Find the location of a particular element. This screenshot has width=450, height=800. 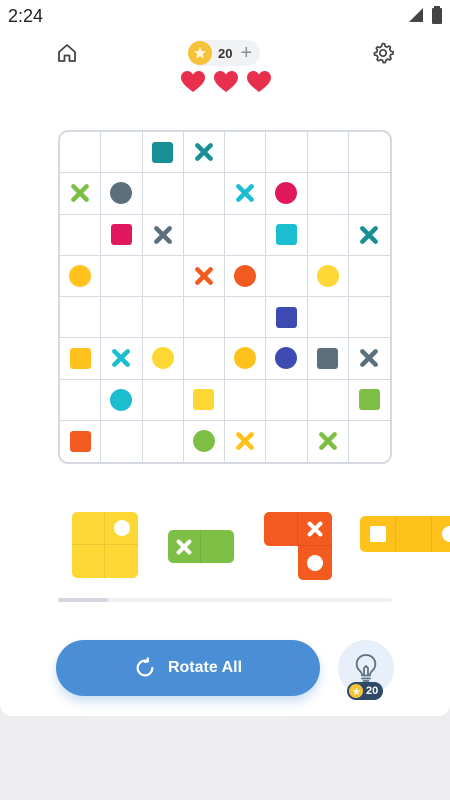

amber-circle-marker is located at coordinates (245, 358).